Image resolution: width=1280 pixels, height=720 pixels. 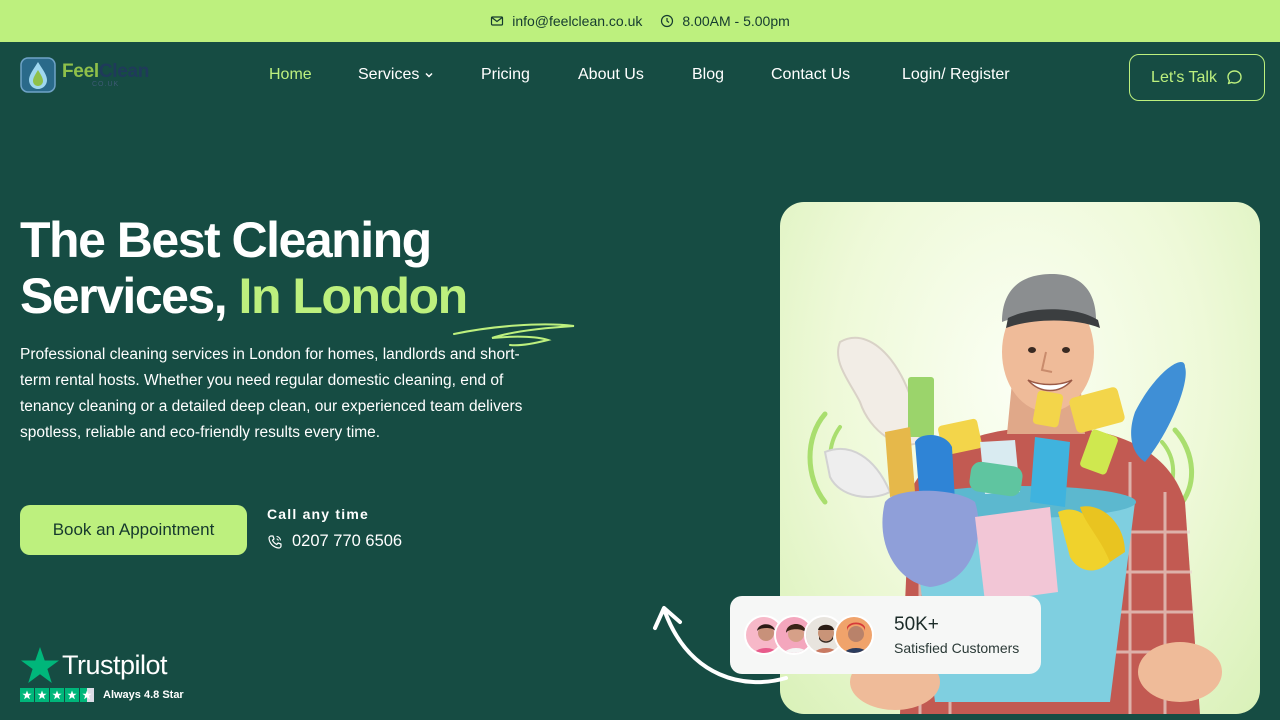 What do you see at coordinates (347, 541) in the screenshot?
I see `phone-number: 0207 770 6506` at bounding box center [347, 541].